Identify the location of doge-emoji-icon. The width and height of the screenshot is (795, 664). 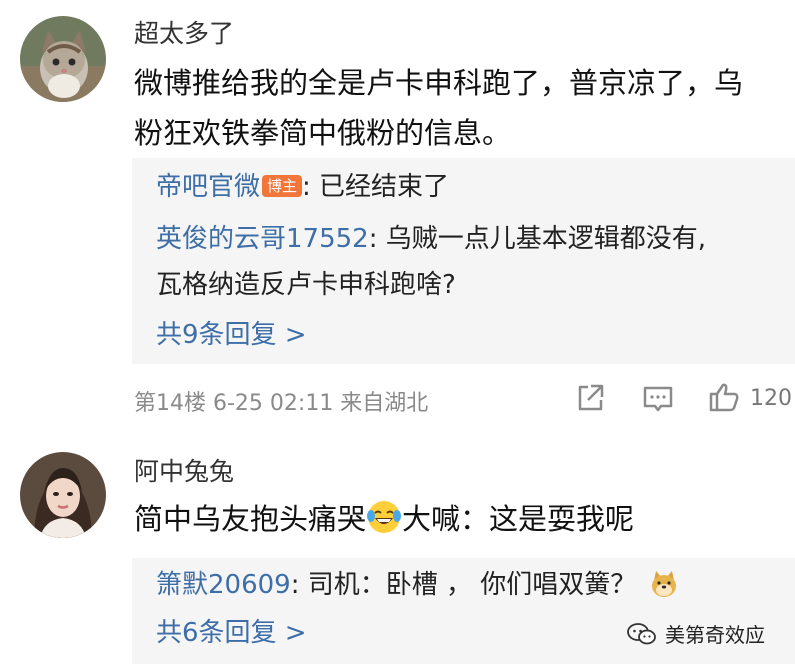
(663, 584).